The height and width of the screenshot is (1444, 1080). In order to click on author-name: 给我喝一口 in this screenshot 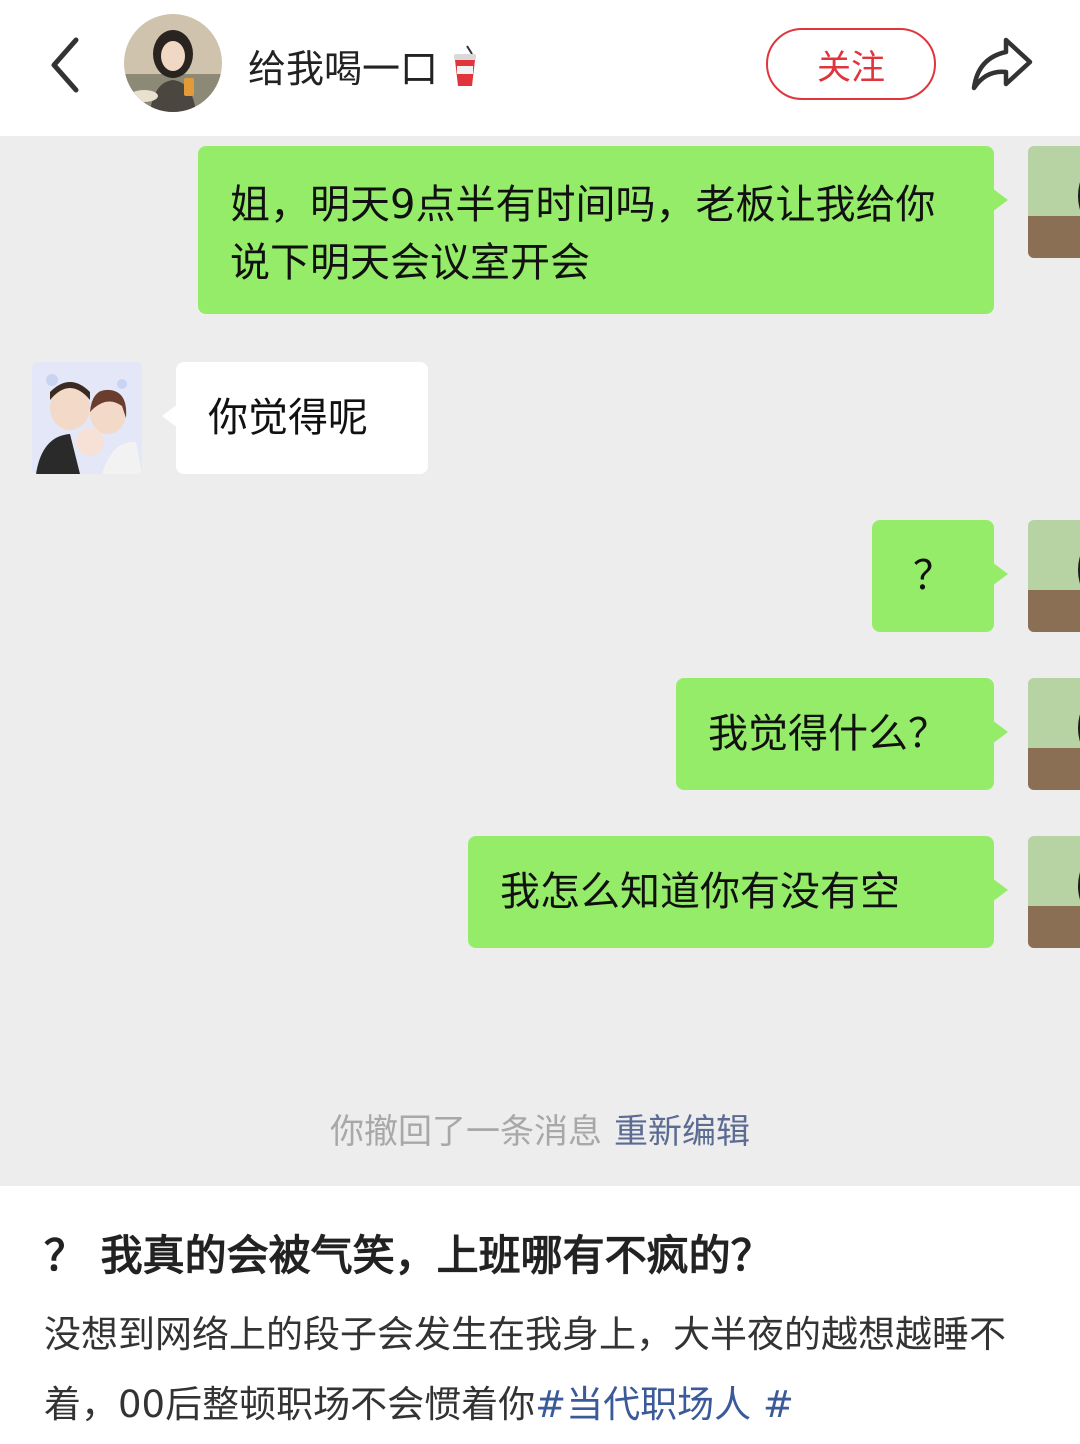, I will do `click(364, 65)`.